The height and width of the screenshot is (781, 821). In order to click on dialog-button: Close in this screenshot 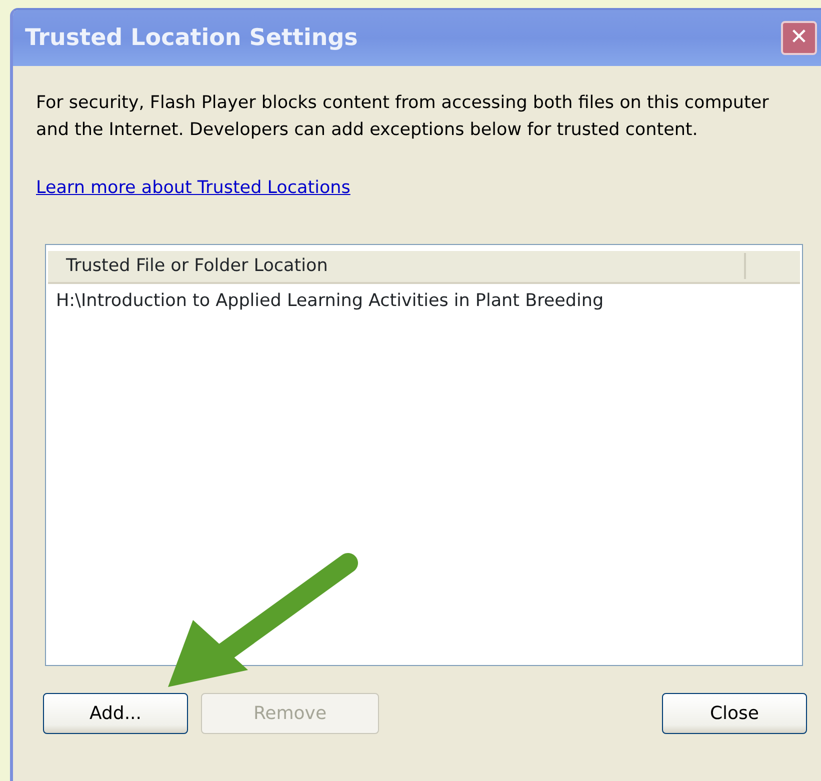, I will do `click(734, 713)`.